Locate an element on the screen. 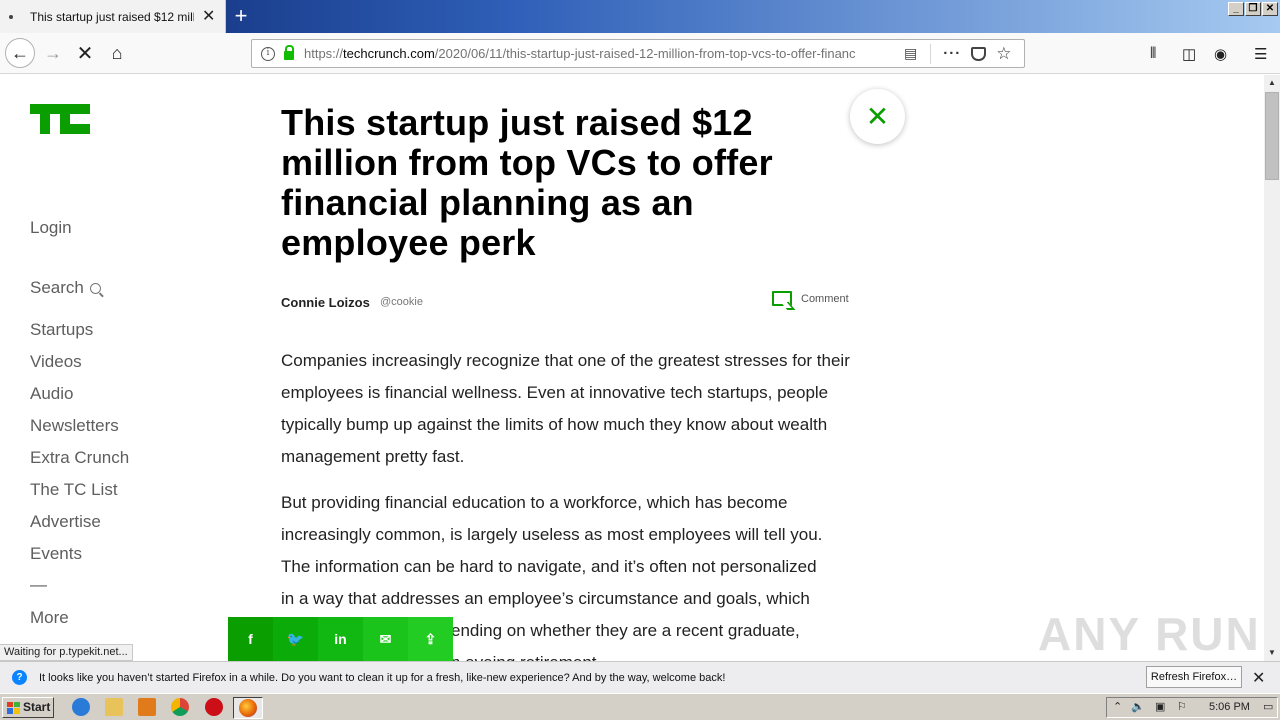  nav-tc-list: The TC List is located at coordinates (74, 490).